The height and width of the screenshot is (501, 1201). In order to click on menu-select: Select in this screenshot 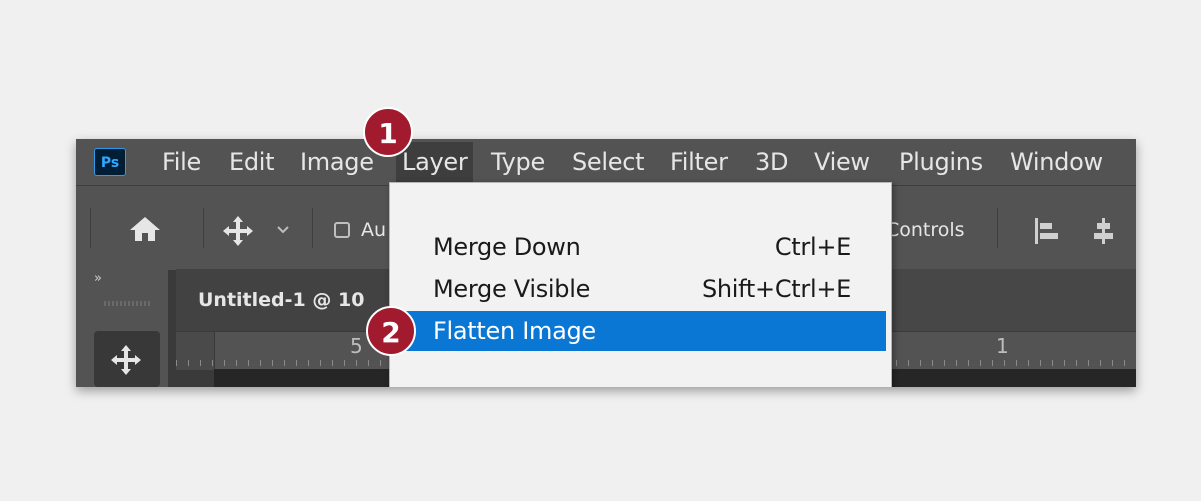, I will do `click(608, 162)`.